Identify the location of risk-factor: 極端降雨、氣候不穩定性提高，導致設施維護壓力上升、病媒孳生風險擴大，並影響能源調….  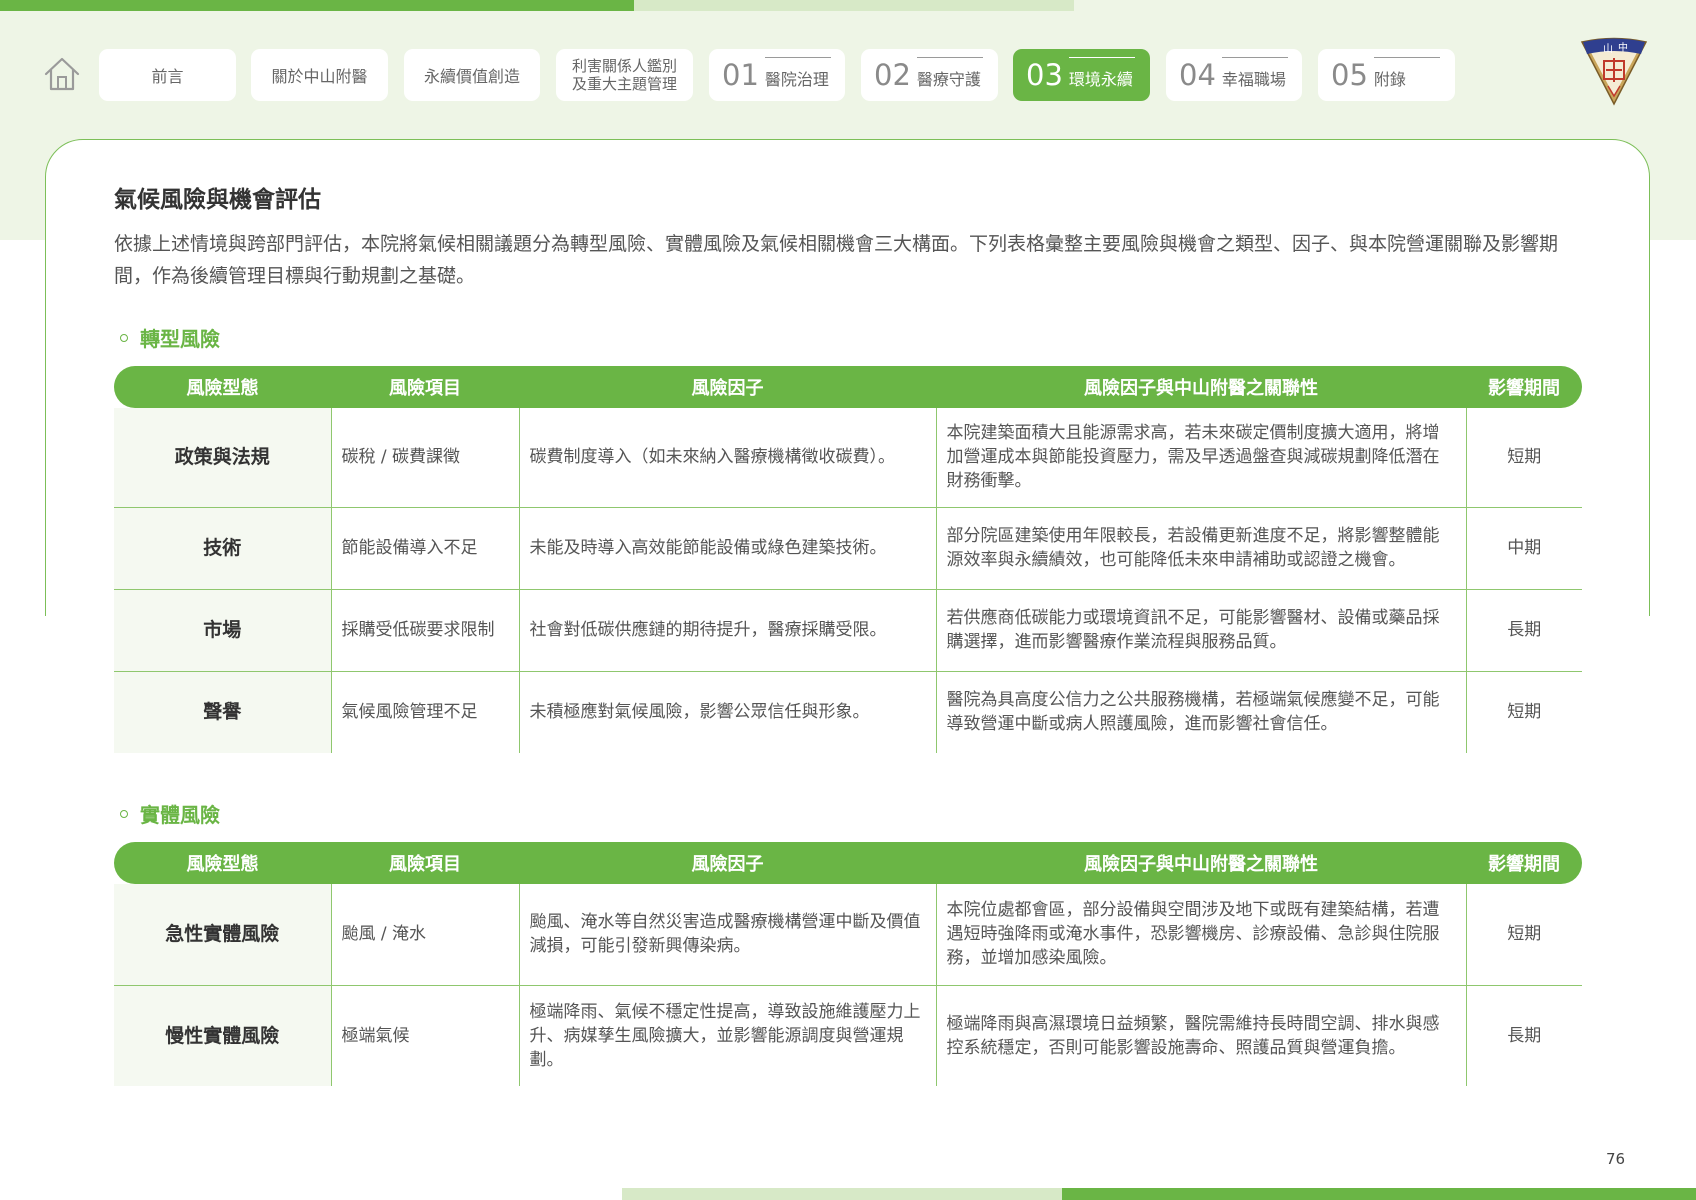
(728, 1035).